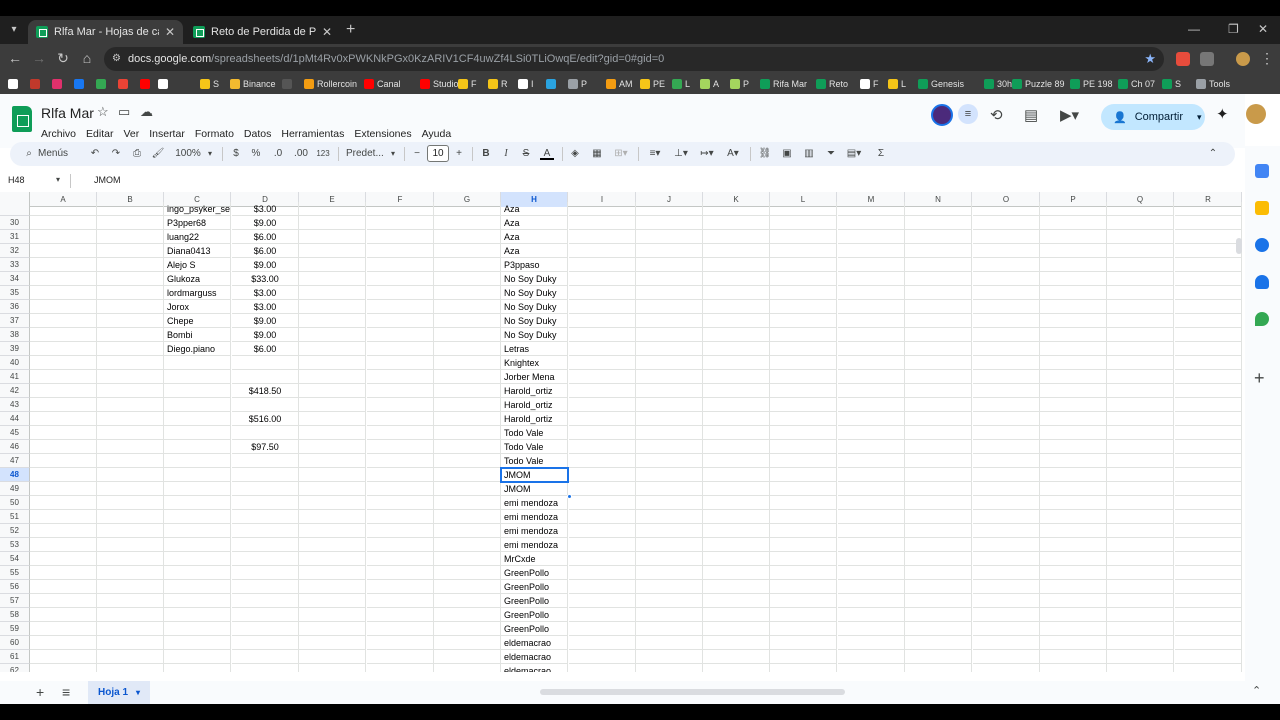 This screenshot has width=1280, height=720. What do you see at coordinates (15, 265) in the screenshot?
I see `row-header: 33` at bounding box center [15, 265].